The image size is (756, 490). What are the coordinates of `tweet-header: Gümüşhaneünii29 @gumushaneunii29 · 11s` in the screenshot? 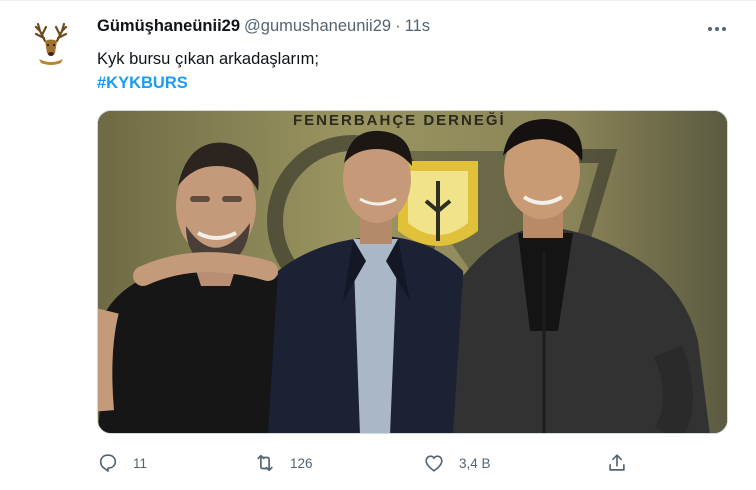 It's located at (263, 28).